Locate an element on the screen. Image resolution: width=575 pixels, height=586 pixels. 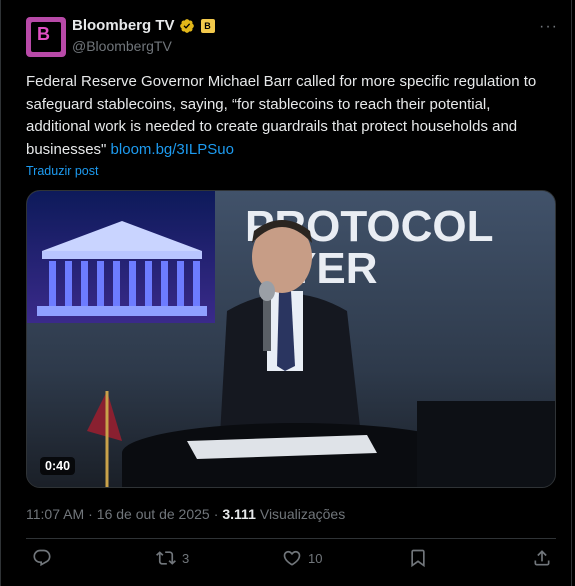
translate-post-link: Traduzir post is located at coordinates (62, 171).